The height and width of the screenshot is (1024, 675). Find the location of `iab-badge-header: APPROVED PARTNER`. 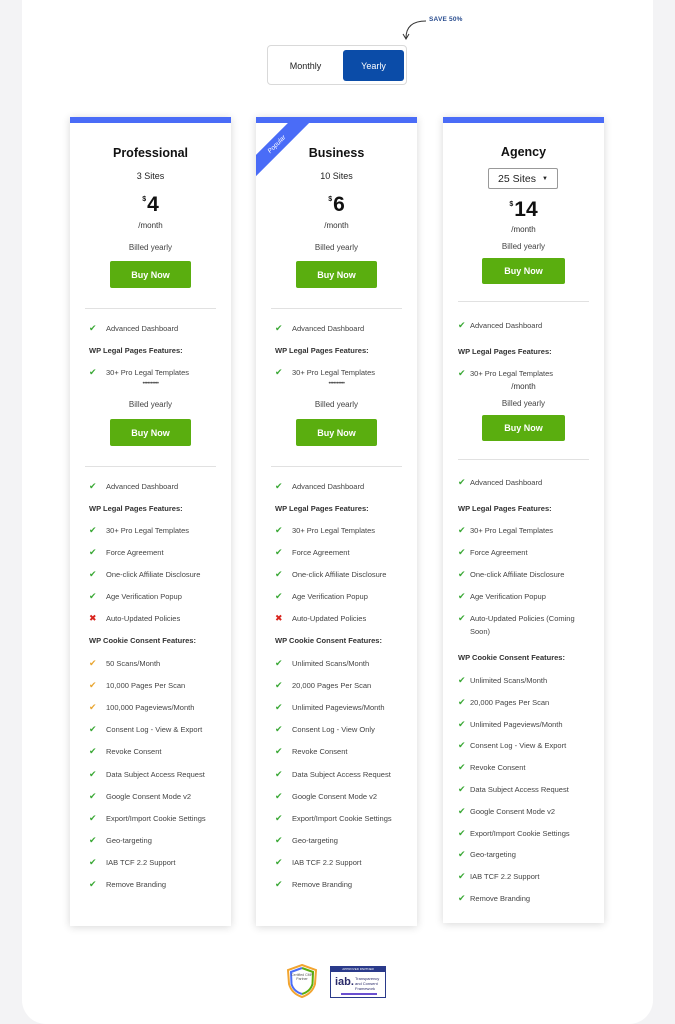

iab-badge-header: APPROVED PARTNER is located at coordinates (358, 969).